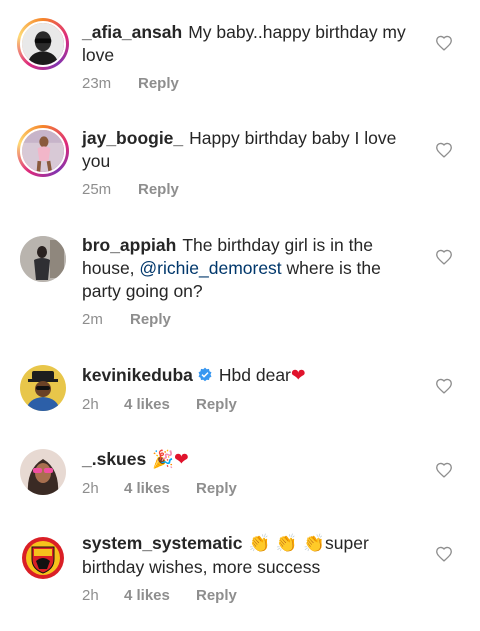 Image resolution: width=480 pixels, height=631 pixels. I want to click on comment-text: kevinikeduba Hbd dear❤, so click(252, 376).